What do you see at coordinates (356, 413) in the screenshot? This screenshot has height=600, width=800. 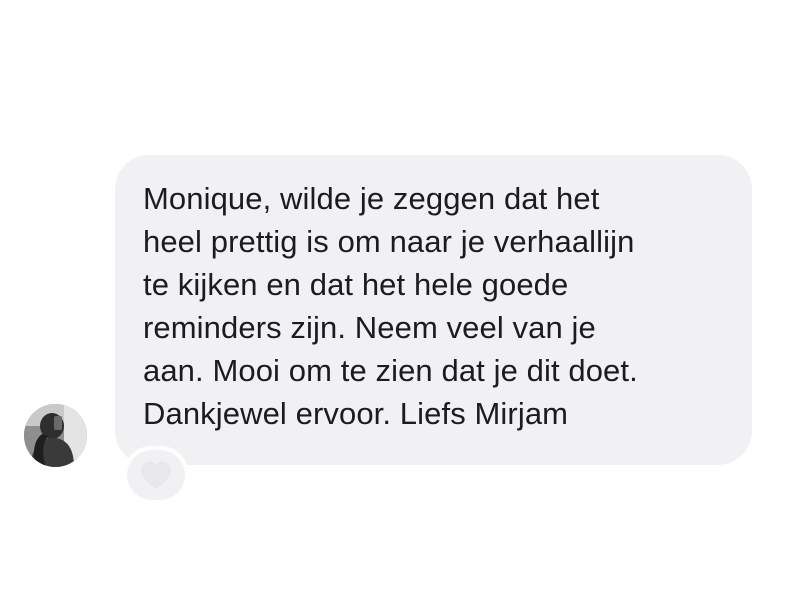 I see `message-line: Dankjewel ervoor. Liefs Mirjam` at bounding box center [356, 413].